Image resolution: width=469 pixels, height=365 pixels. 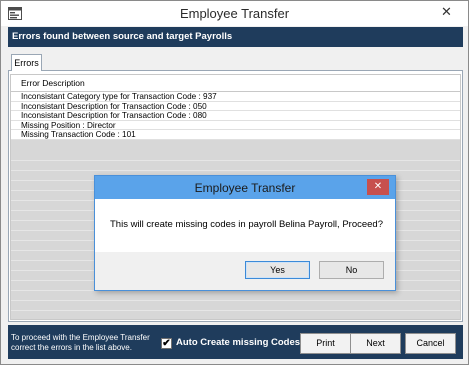 I want to click on auto-create-checkbox: ✔, so click(x=166, y=343).